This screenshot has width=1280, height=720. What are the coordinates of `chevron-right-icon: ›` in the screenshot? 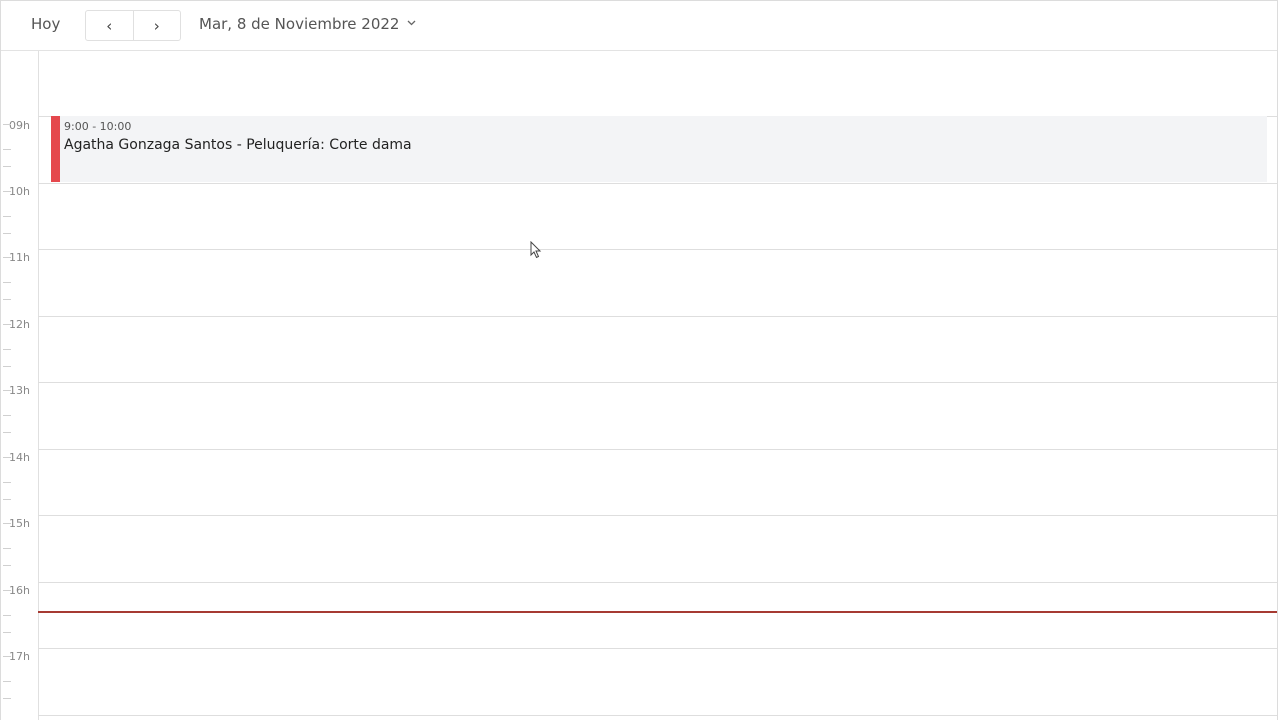 It's located at (156, 25).